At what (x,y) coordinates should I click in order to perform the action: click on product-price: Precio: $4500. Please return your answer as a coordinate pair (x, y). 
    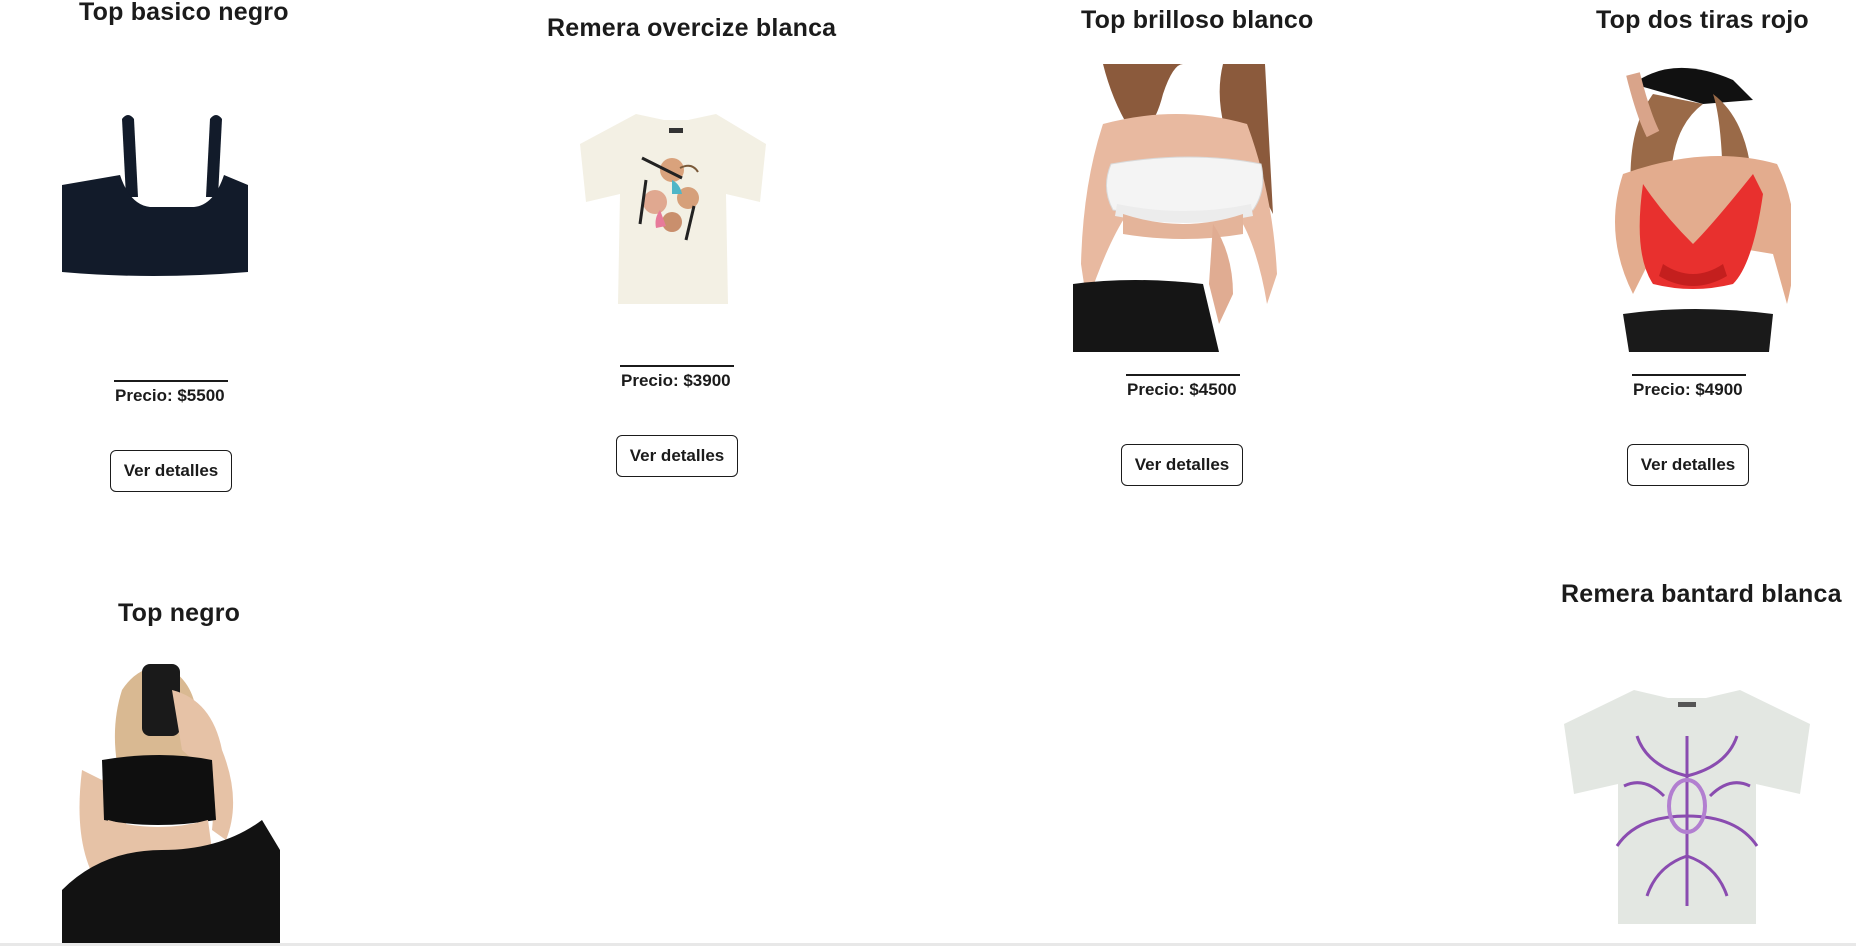
    Looking at the image, I should click on (1182, 389).